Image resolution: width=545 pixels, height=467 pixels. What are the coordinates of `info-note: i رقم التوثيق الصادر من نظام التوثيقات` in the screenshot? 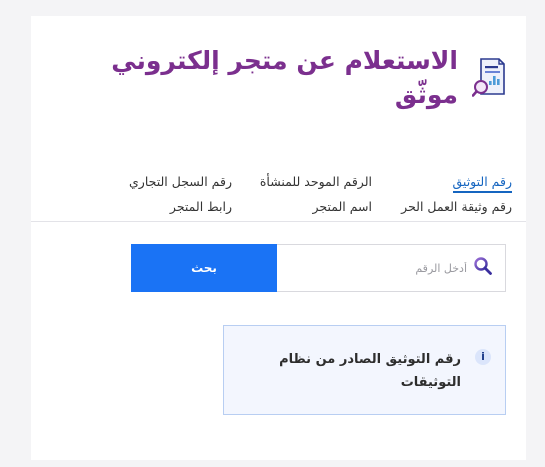 It's located at (364, 370).